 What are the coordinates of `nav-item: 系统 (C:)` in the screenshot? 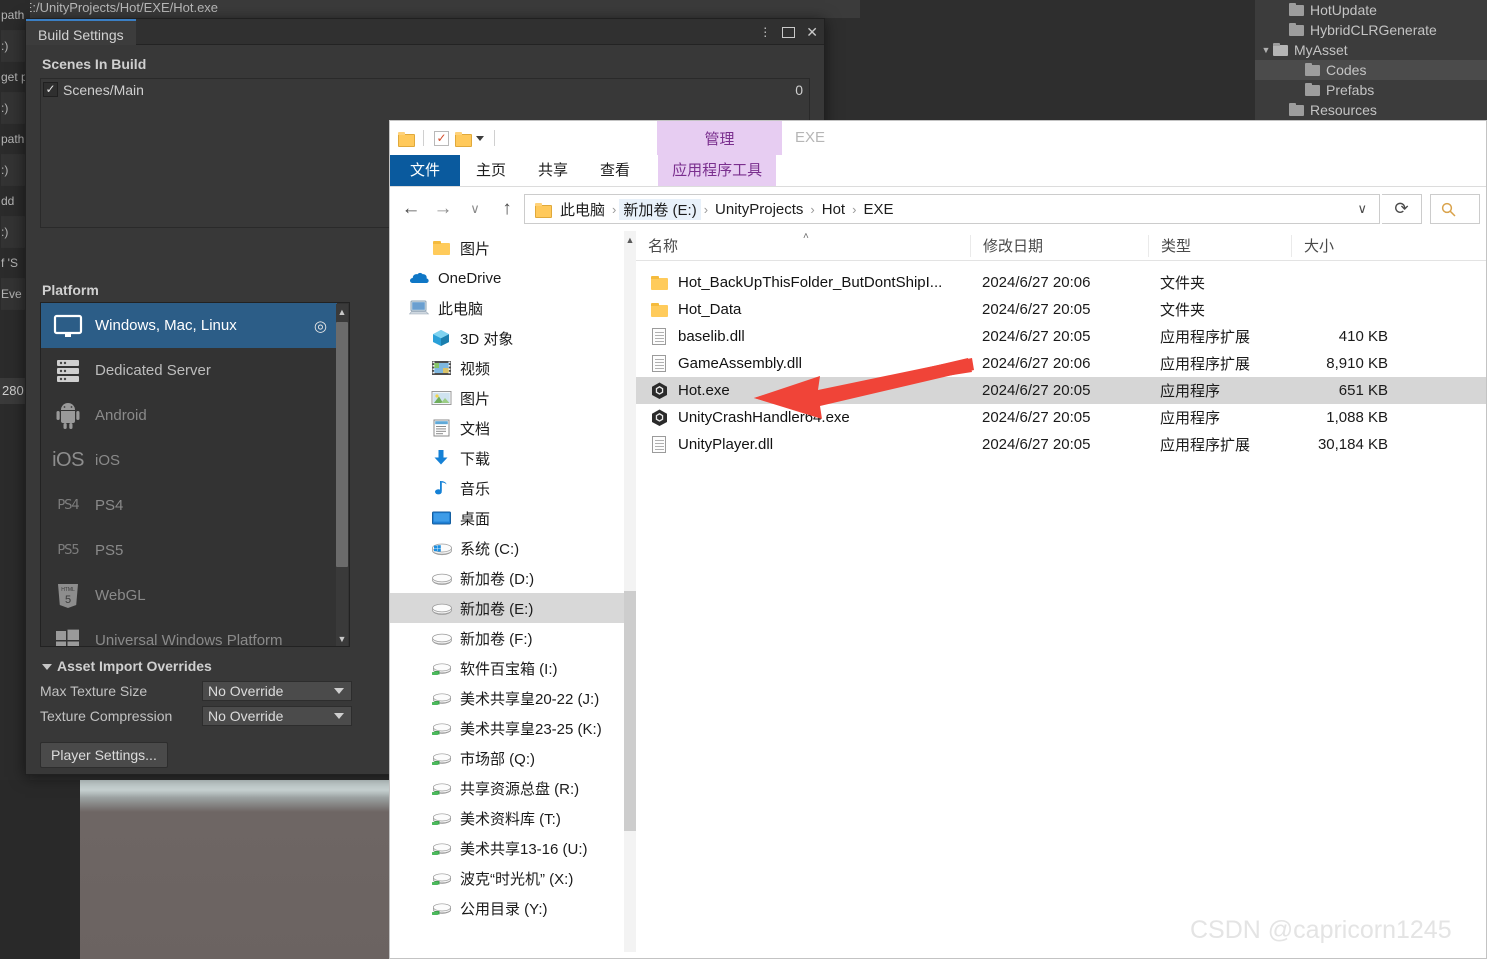 It's located at (513, 548).